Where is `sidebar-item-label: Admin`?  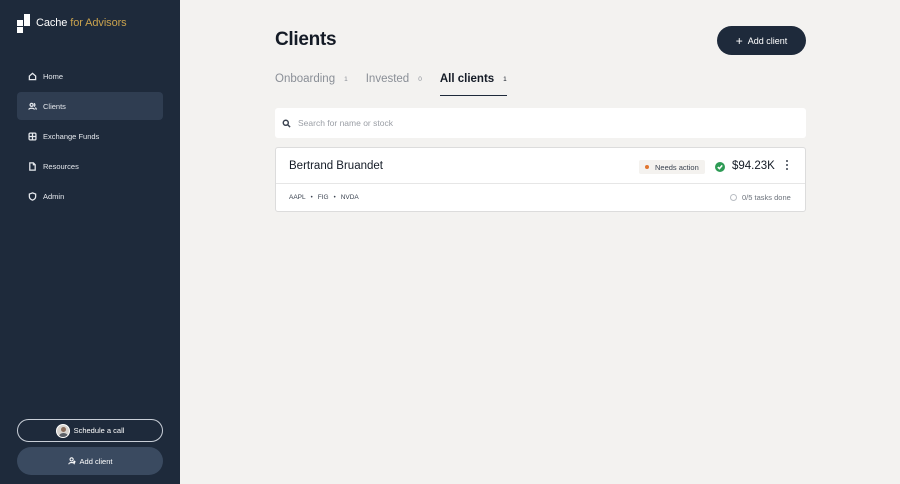
sidebar-item-label: Admin is located at coordinates (54, 196).